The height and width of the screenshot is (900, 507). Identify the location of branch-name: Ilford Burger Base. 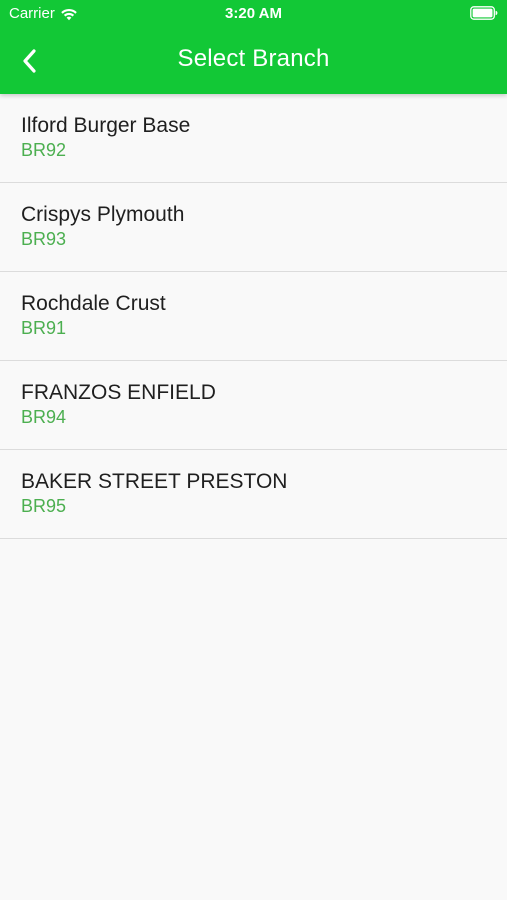
(106, 125).